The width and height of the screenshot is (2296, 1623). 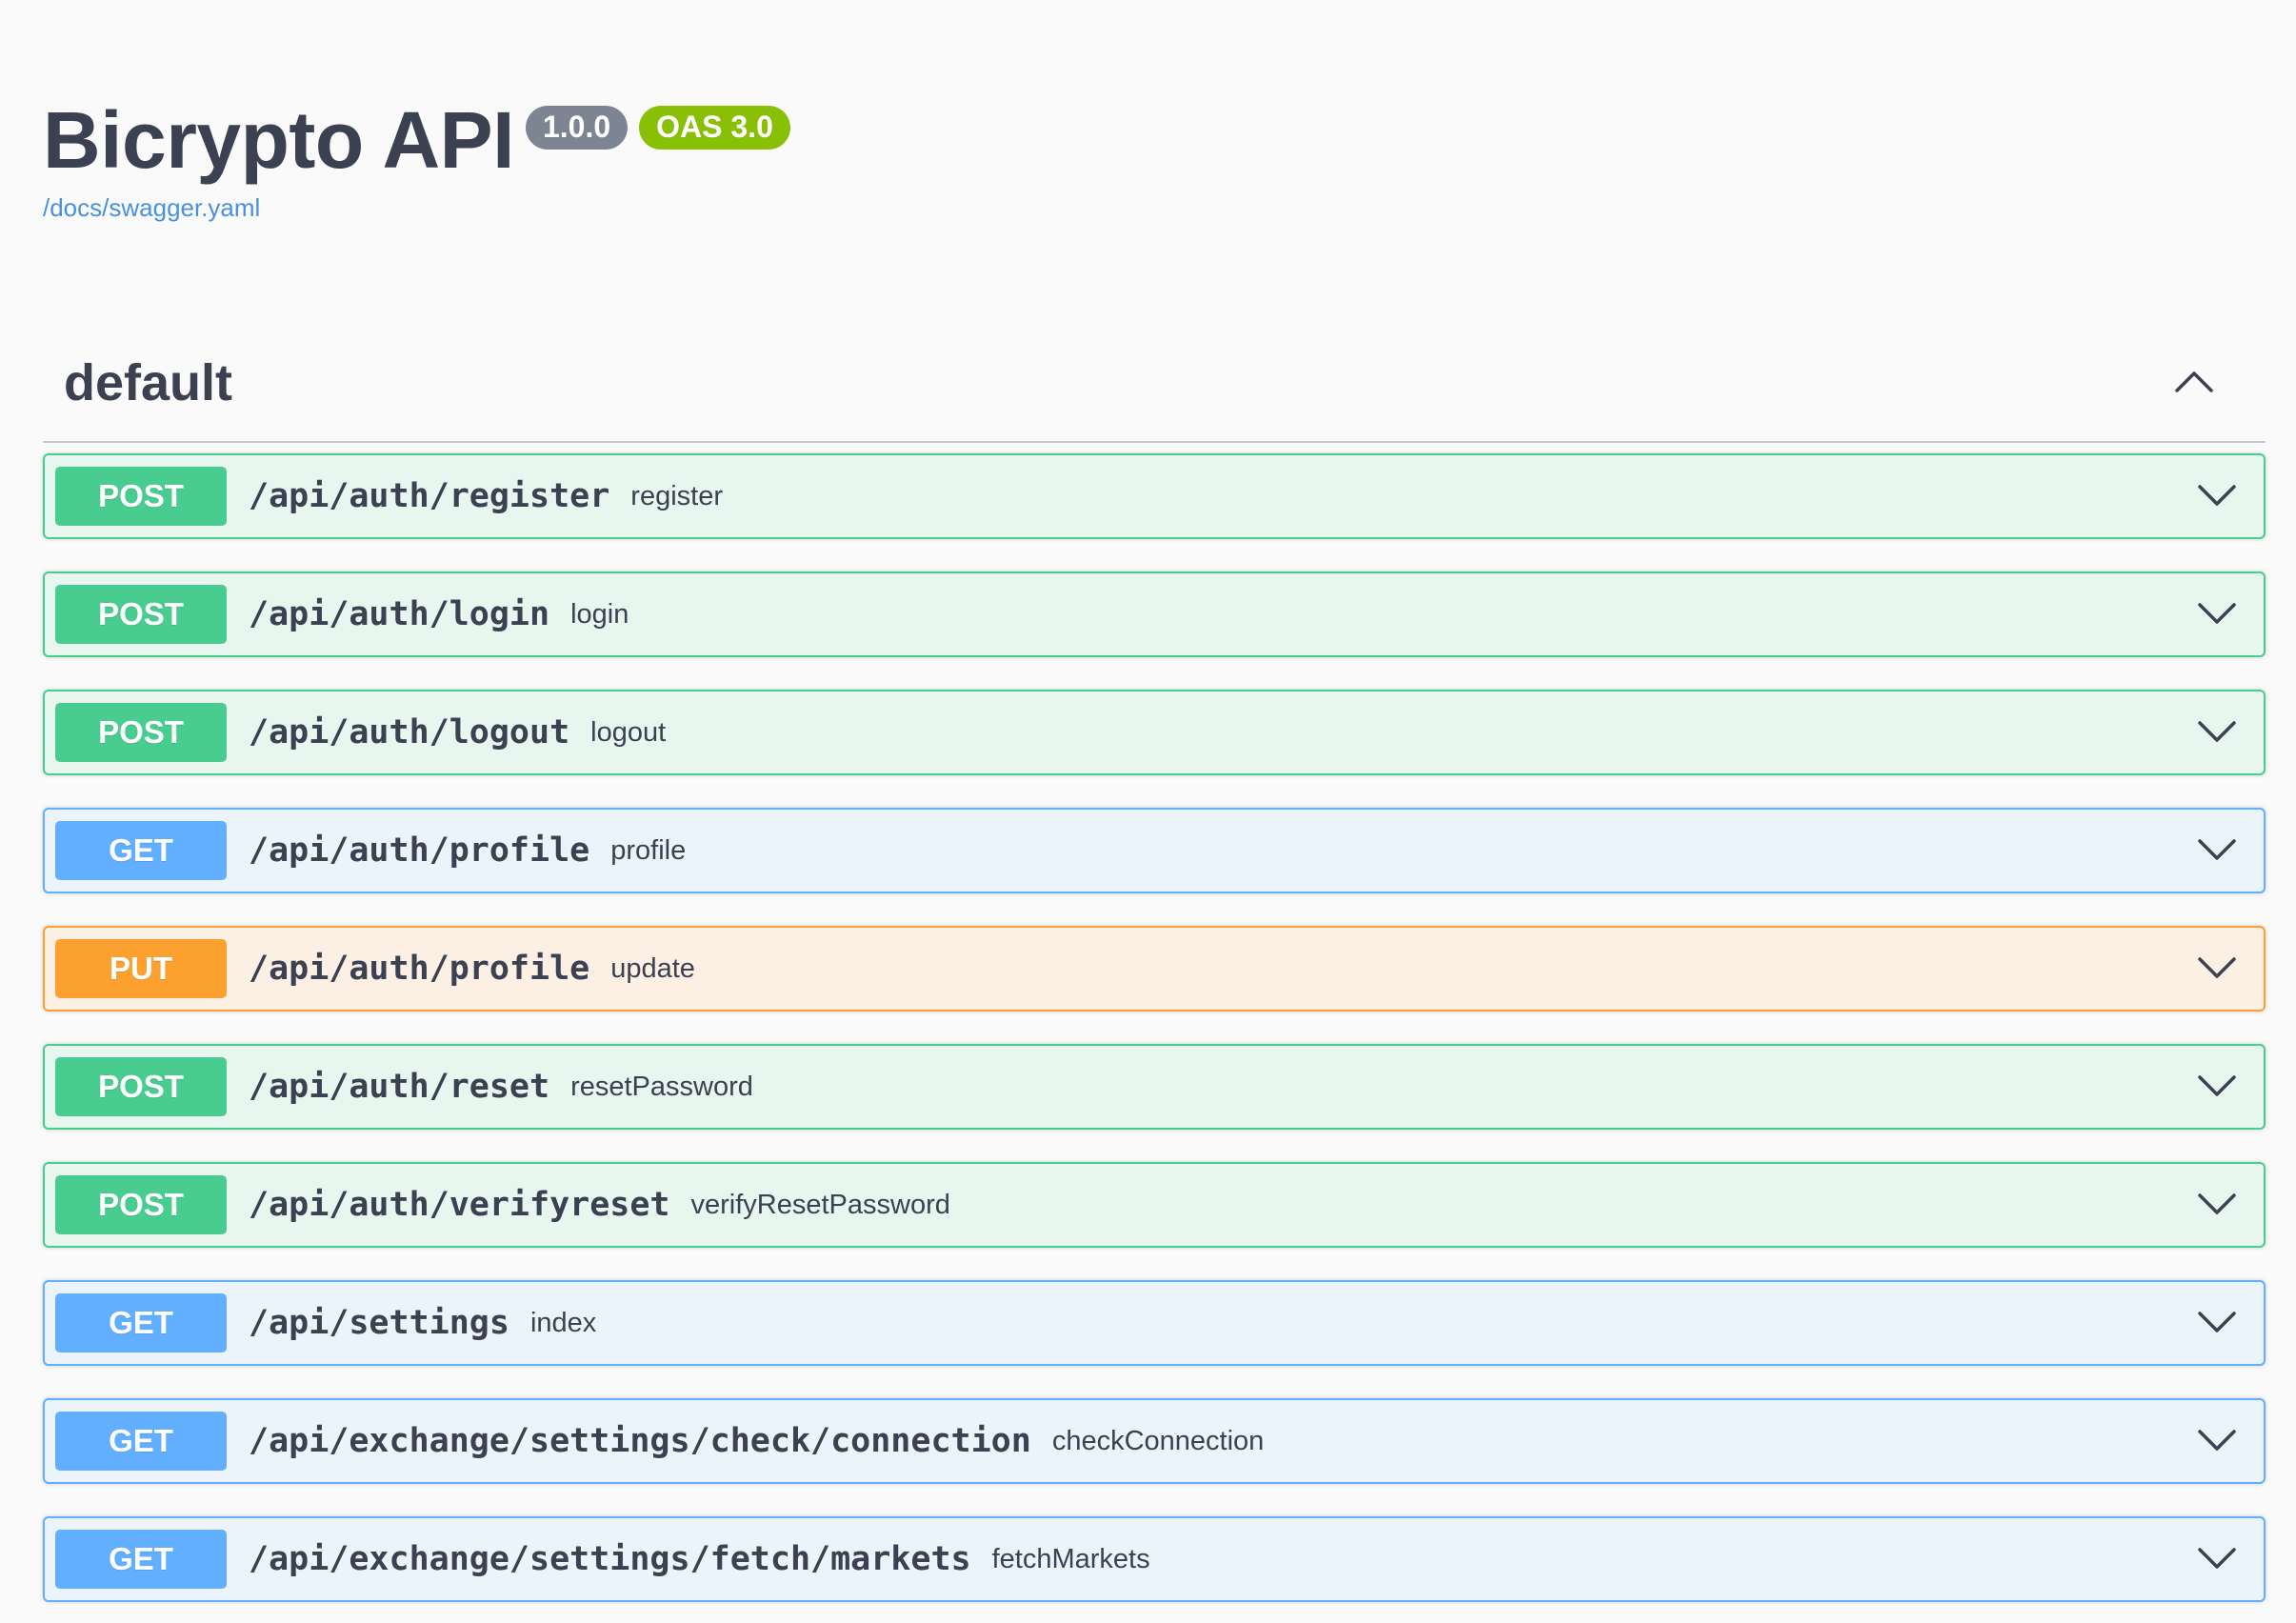 I want to click on operation-path: /api/exchange/settings/fetch/markets, so click(x=610, y=1559).